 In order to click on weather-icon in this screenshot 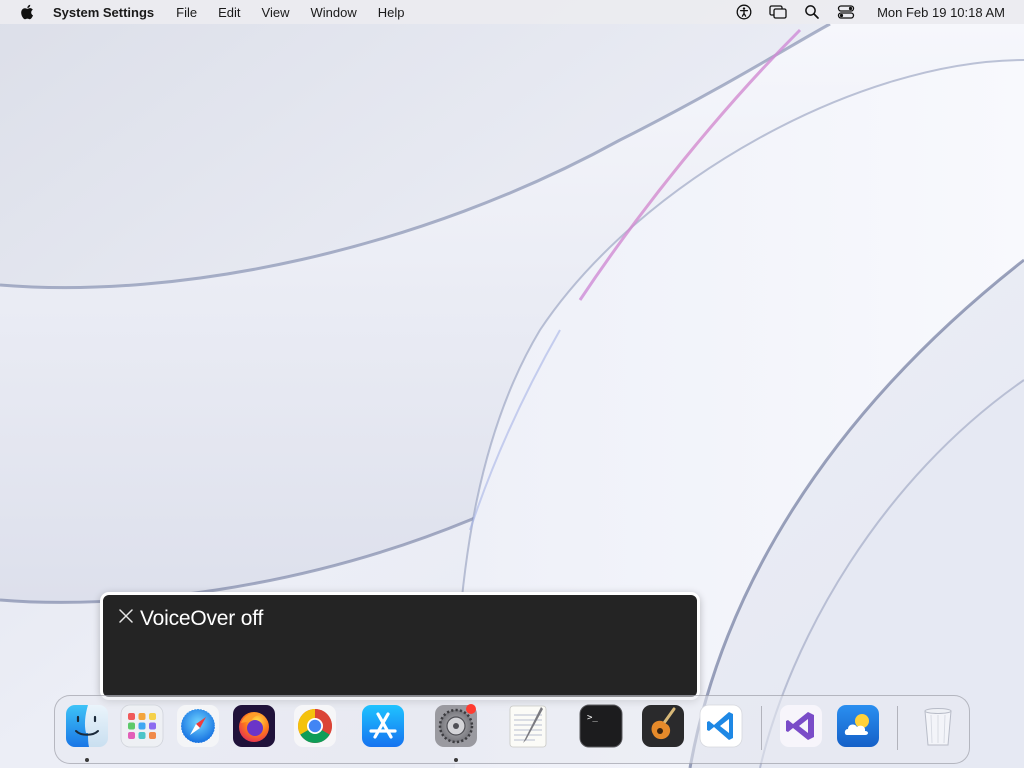, I will do `click(858, 726)`.